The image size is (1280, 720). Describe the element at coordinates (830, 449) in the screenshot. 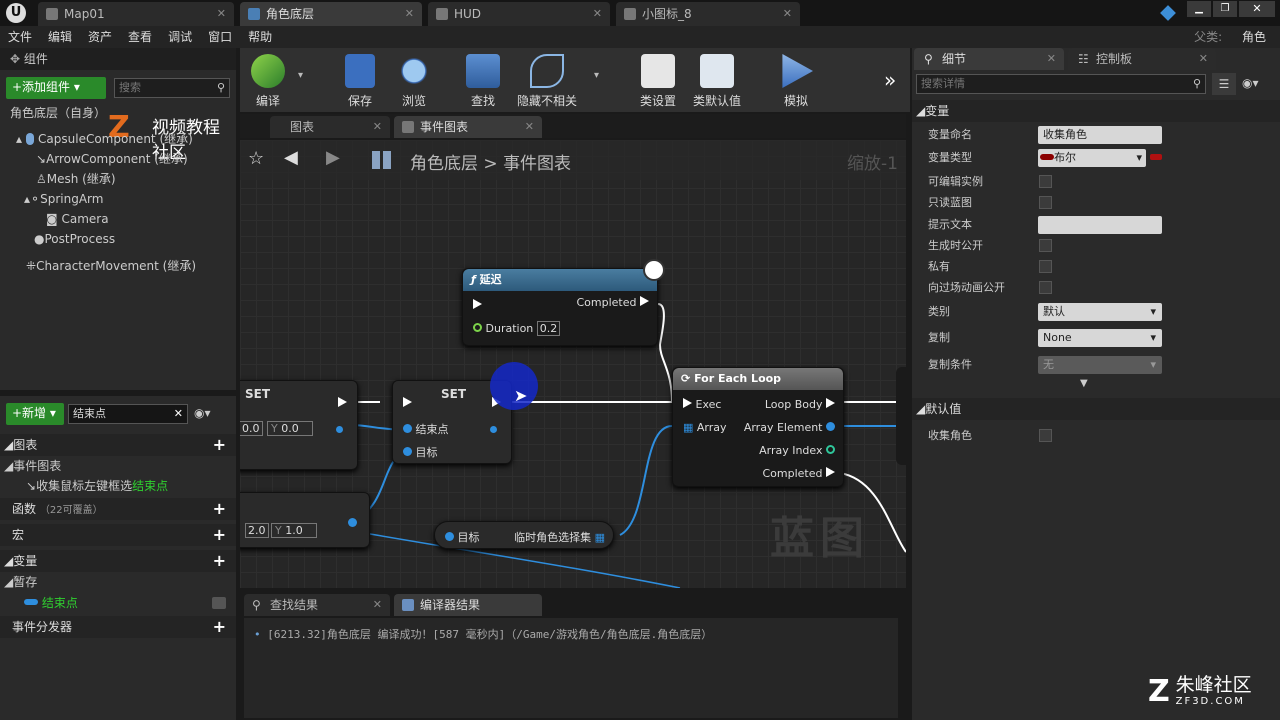

I see `array-index-pin` at that location.